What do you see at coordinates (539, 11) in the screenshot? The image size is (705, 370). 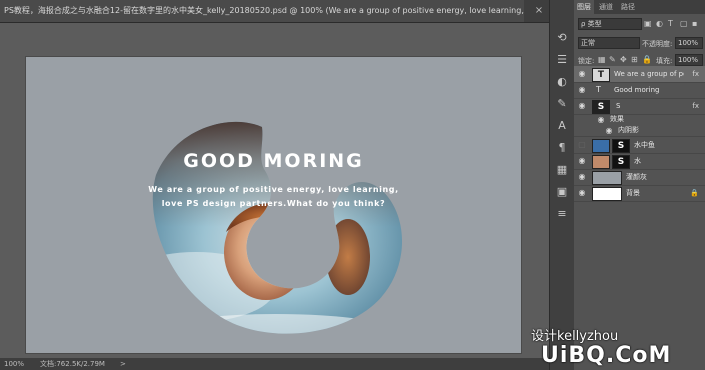 I see `close-tab-icon: ×` at bounding box center [539, 11].